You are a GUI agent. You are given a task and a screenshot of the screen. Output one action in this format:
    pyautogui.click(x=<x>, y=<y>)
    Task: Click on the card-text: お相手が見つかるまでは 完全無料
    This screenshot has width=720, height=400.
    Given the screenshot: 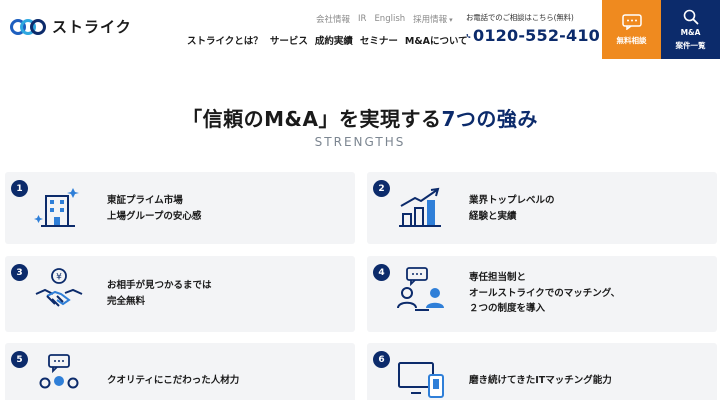 What is the action you would take?
    pyautogui.click(x=159, y=293)
    